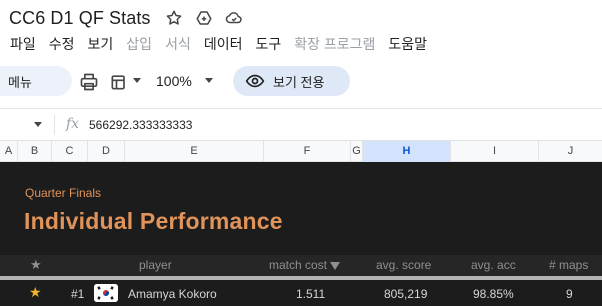 The width and height of the screenshot is (602, 306). I want to click on formula-divider, so click(54, 125).